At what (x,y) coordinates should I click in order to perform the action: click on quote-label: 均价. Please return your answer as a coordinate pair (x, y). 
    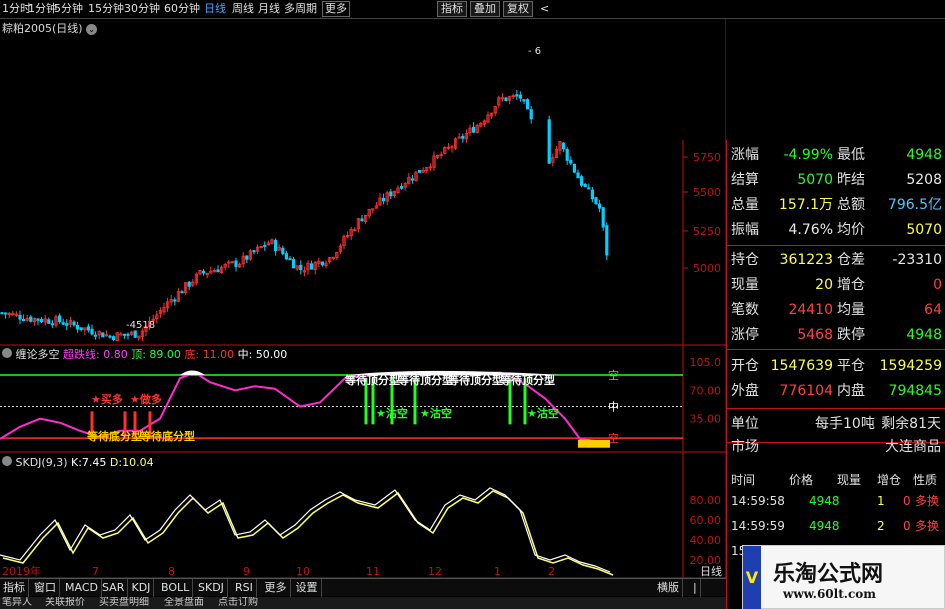
    Looking at the image, I should click on (851, 230).